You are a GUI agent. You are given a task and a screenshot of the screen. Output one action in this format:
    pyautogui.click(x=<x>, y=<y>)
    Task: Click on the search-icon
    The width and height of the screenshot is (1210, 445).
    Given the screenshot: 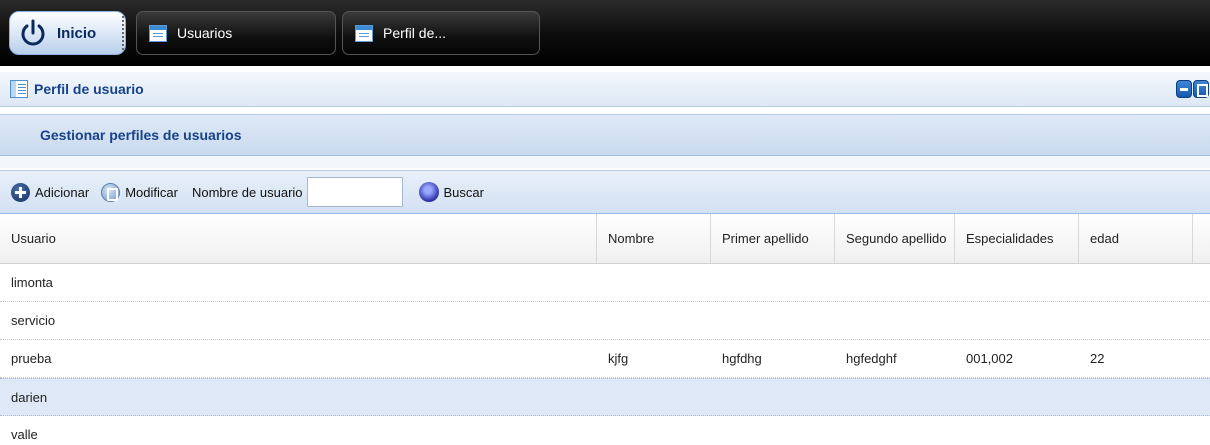 What is the action you would take?
    pyautogui.click(x=428, y=192)
    